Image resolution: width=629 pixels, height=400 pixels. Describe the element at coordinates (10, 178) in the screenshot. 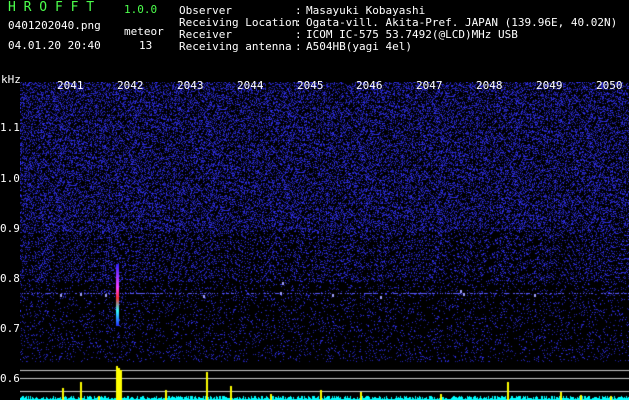

I see `y-tick-label: 1.0` at that location.